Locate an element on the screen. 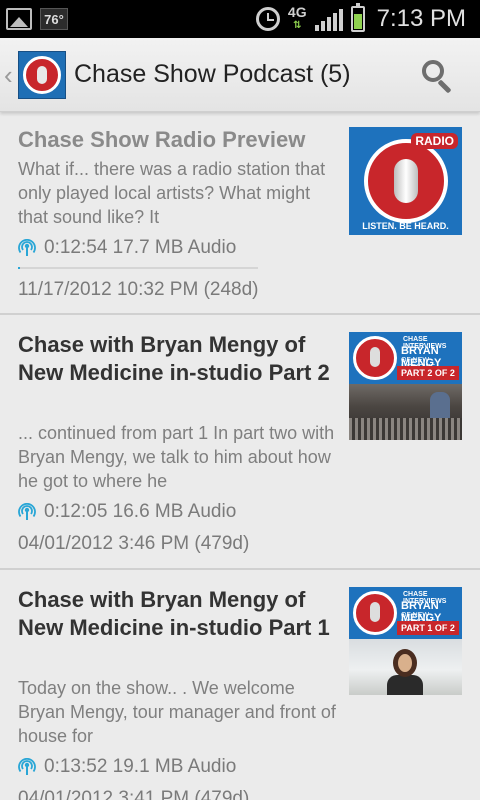 The height and width of the screenshot is (800, 480). episode-date: 11/17/2012 10:32 PM (248d) is located at coordinates (138, 289).